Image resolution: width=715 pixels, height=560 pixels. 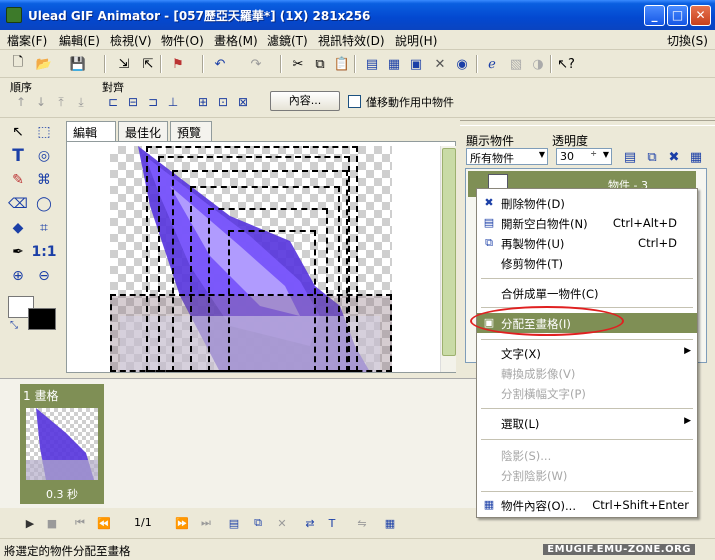 I want to click on new-object-icon: ▤, so click(x=630, y=157).